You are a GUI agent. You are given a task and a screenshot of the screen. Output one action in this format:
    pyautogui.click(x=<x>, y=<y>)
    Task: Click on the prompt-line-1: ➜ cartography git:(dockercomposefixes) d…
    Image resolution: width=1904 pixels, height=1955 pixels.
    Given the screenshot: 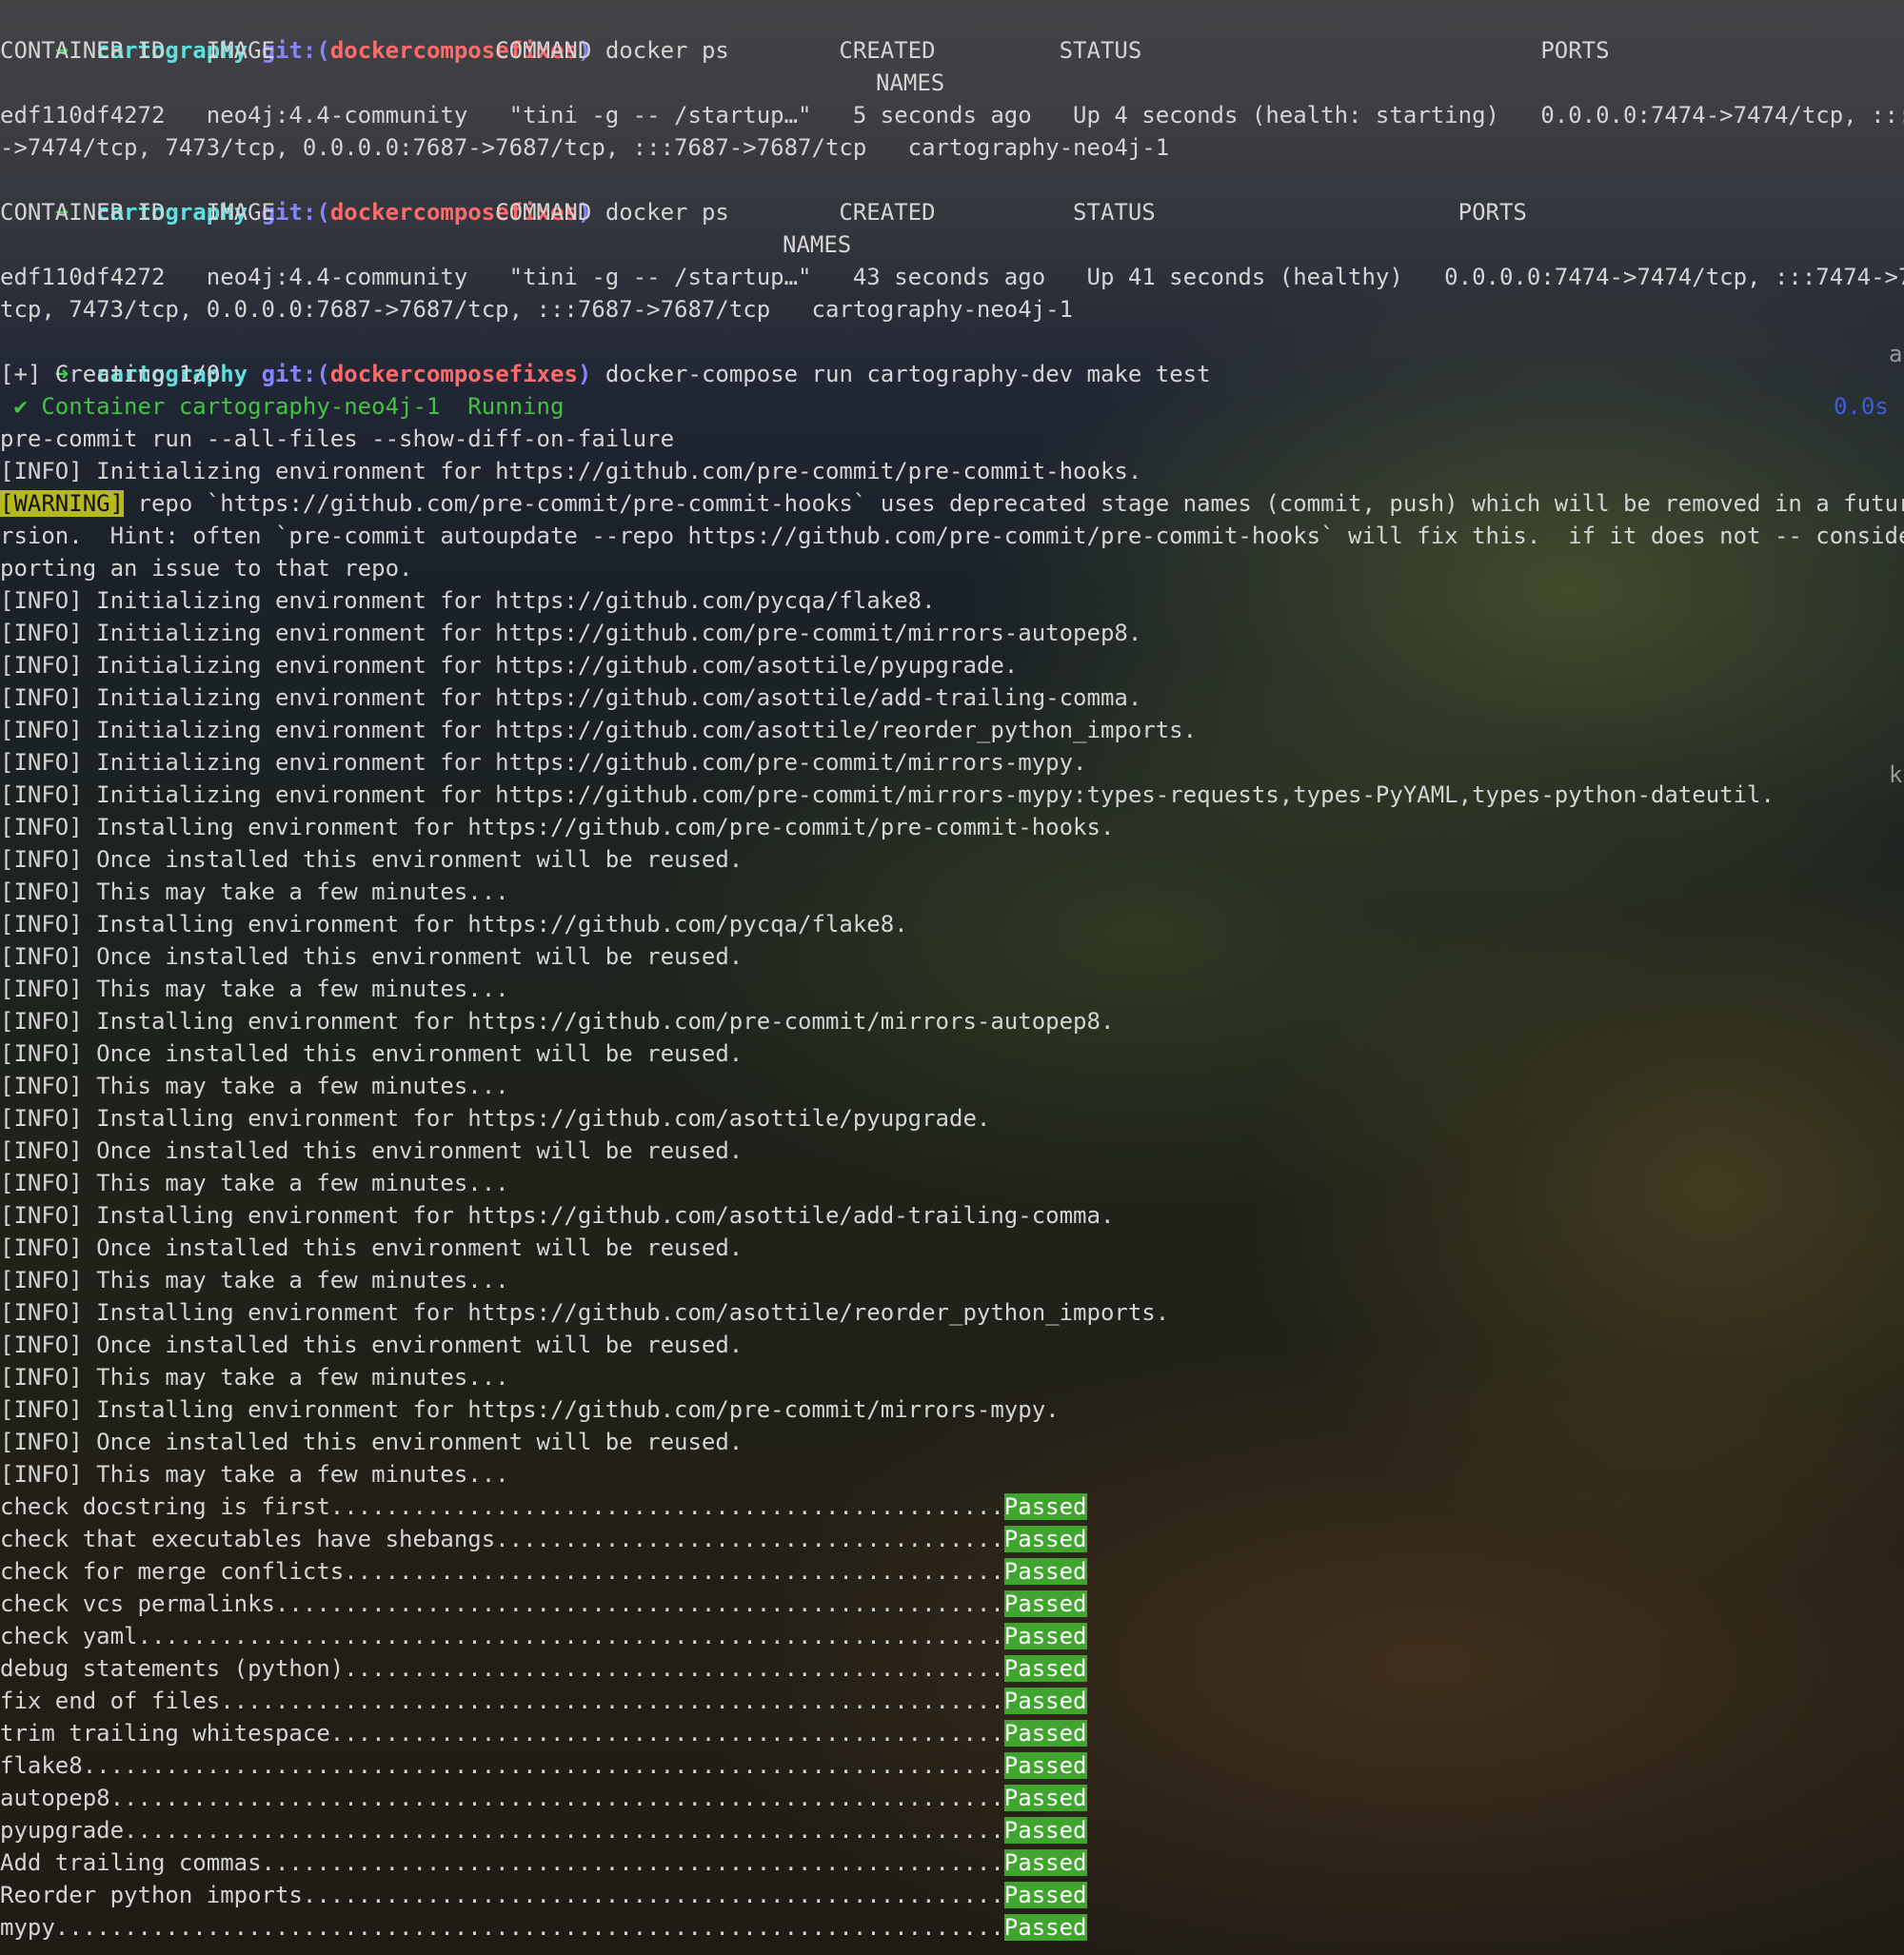 What is the action you would take?
    pyautogui.click(x=364, y=33)
    